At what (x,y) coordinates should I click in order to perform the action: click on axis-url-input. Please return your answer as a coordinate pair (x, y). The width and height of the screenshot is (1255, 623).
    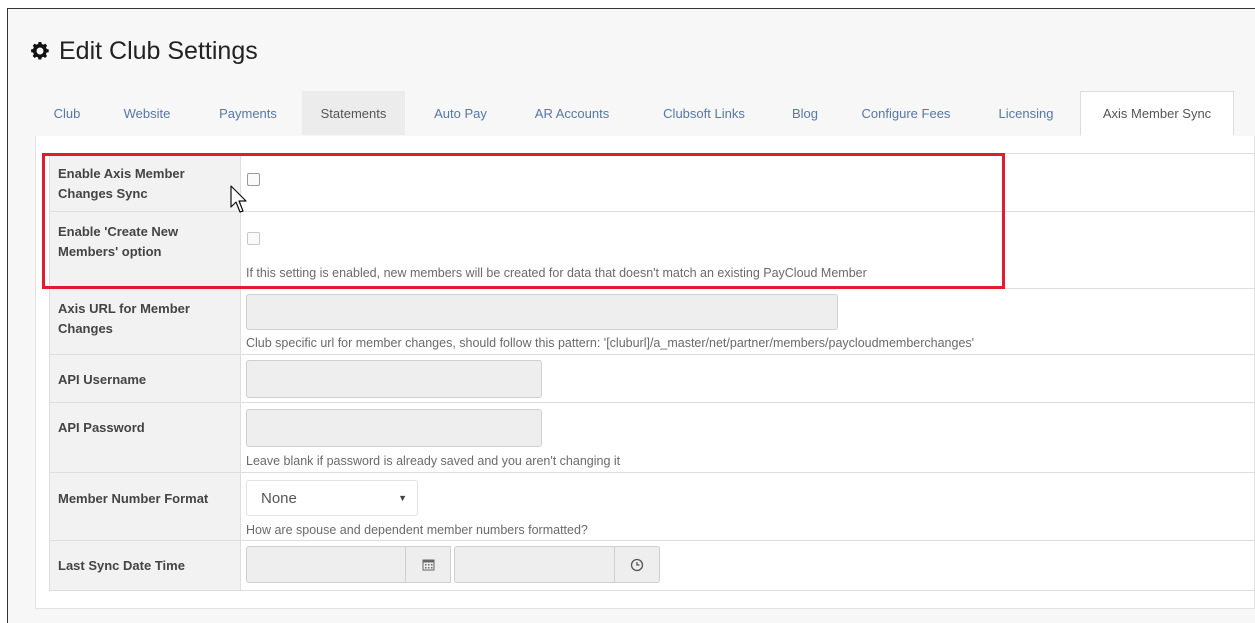
    Looking at the image, I should click on (542, 312).